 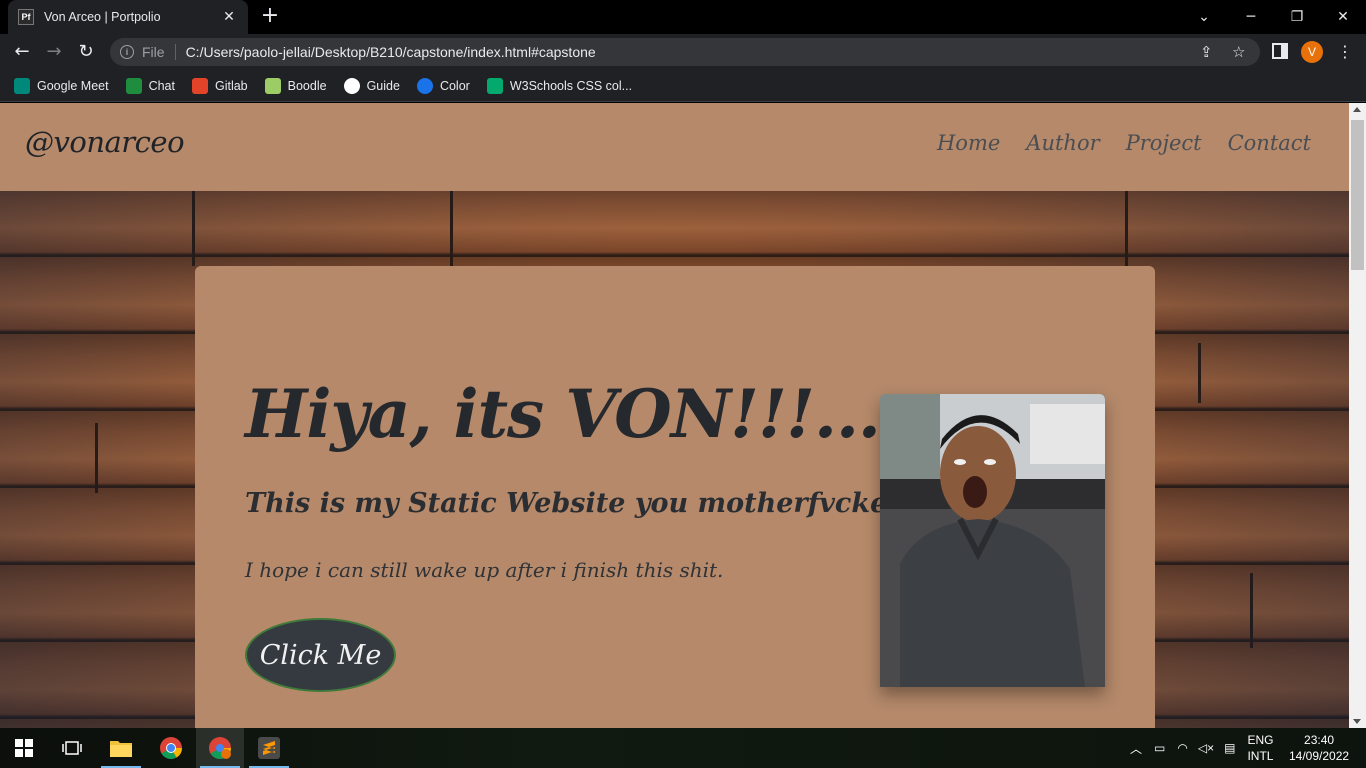 What do you see at coordinates (26, 17) in the screenshot?
I see `portfolio-favicon-icon: Pf` at bounding box center [26, 17].